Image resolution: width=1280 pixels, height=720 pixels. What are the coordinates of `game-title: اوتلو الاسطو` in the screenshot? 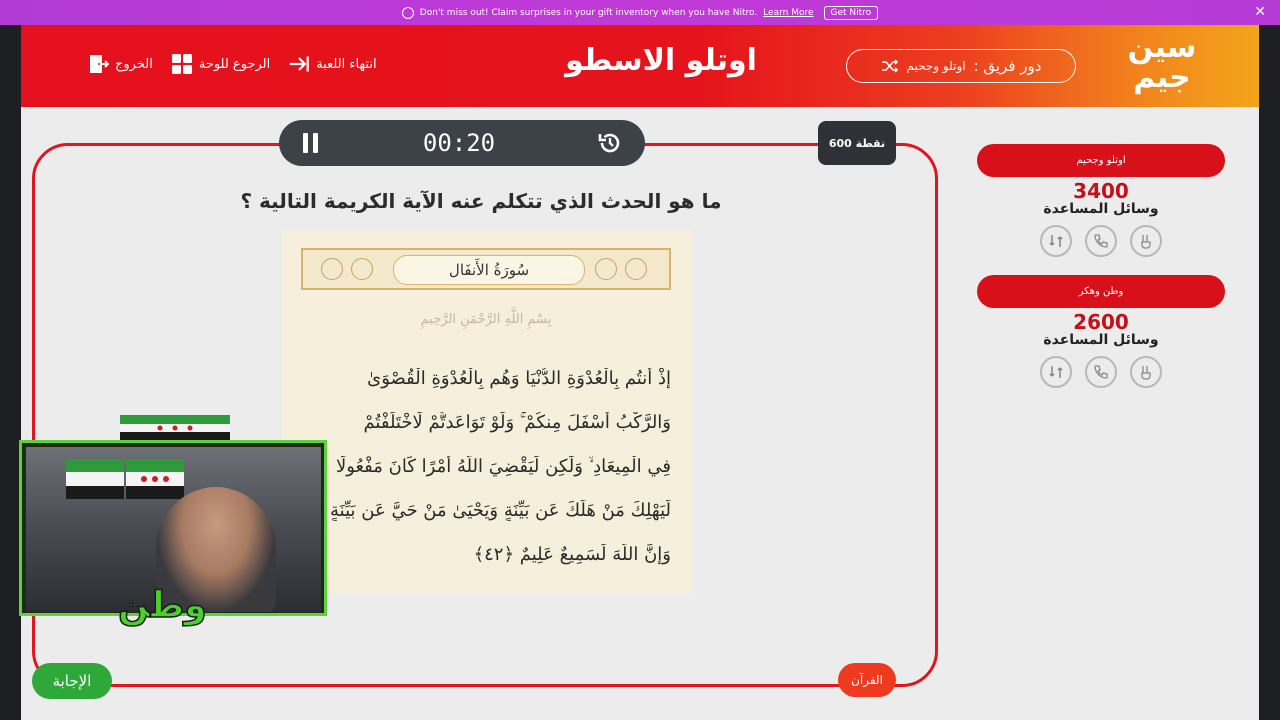 It's located at (661, 60).